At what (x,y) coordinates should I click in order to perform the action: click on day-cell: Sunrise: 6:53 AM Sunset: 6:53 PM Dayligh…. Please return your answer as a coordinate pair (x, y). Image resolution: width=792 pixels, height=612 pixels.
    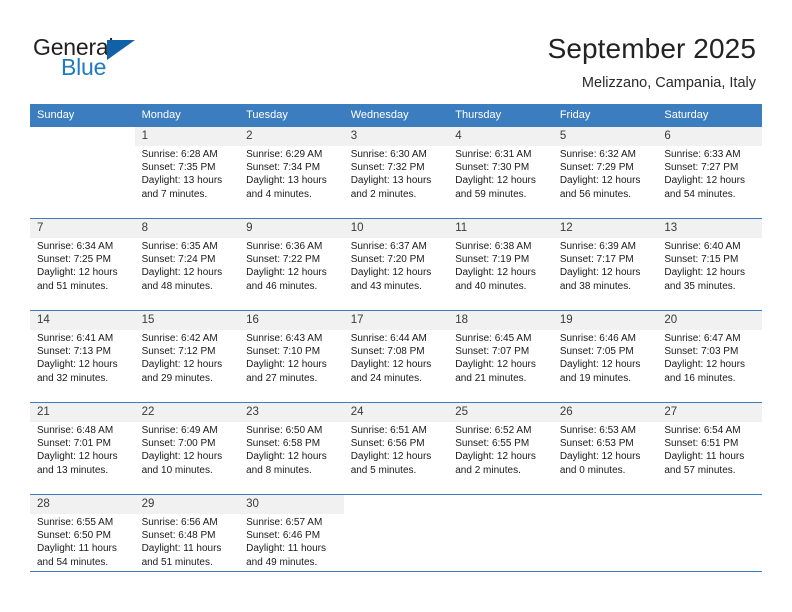
    Looking at the image, I should click on (605, 458).